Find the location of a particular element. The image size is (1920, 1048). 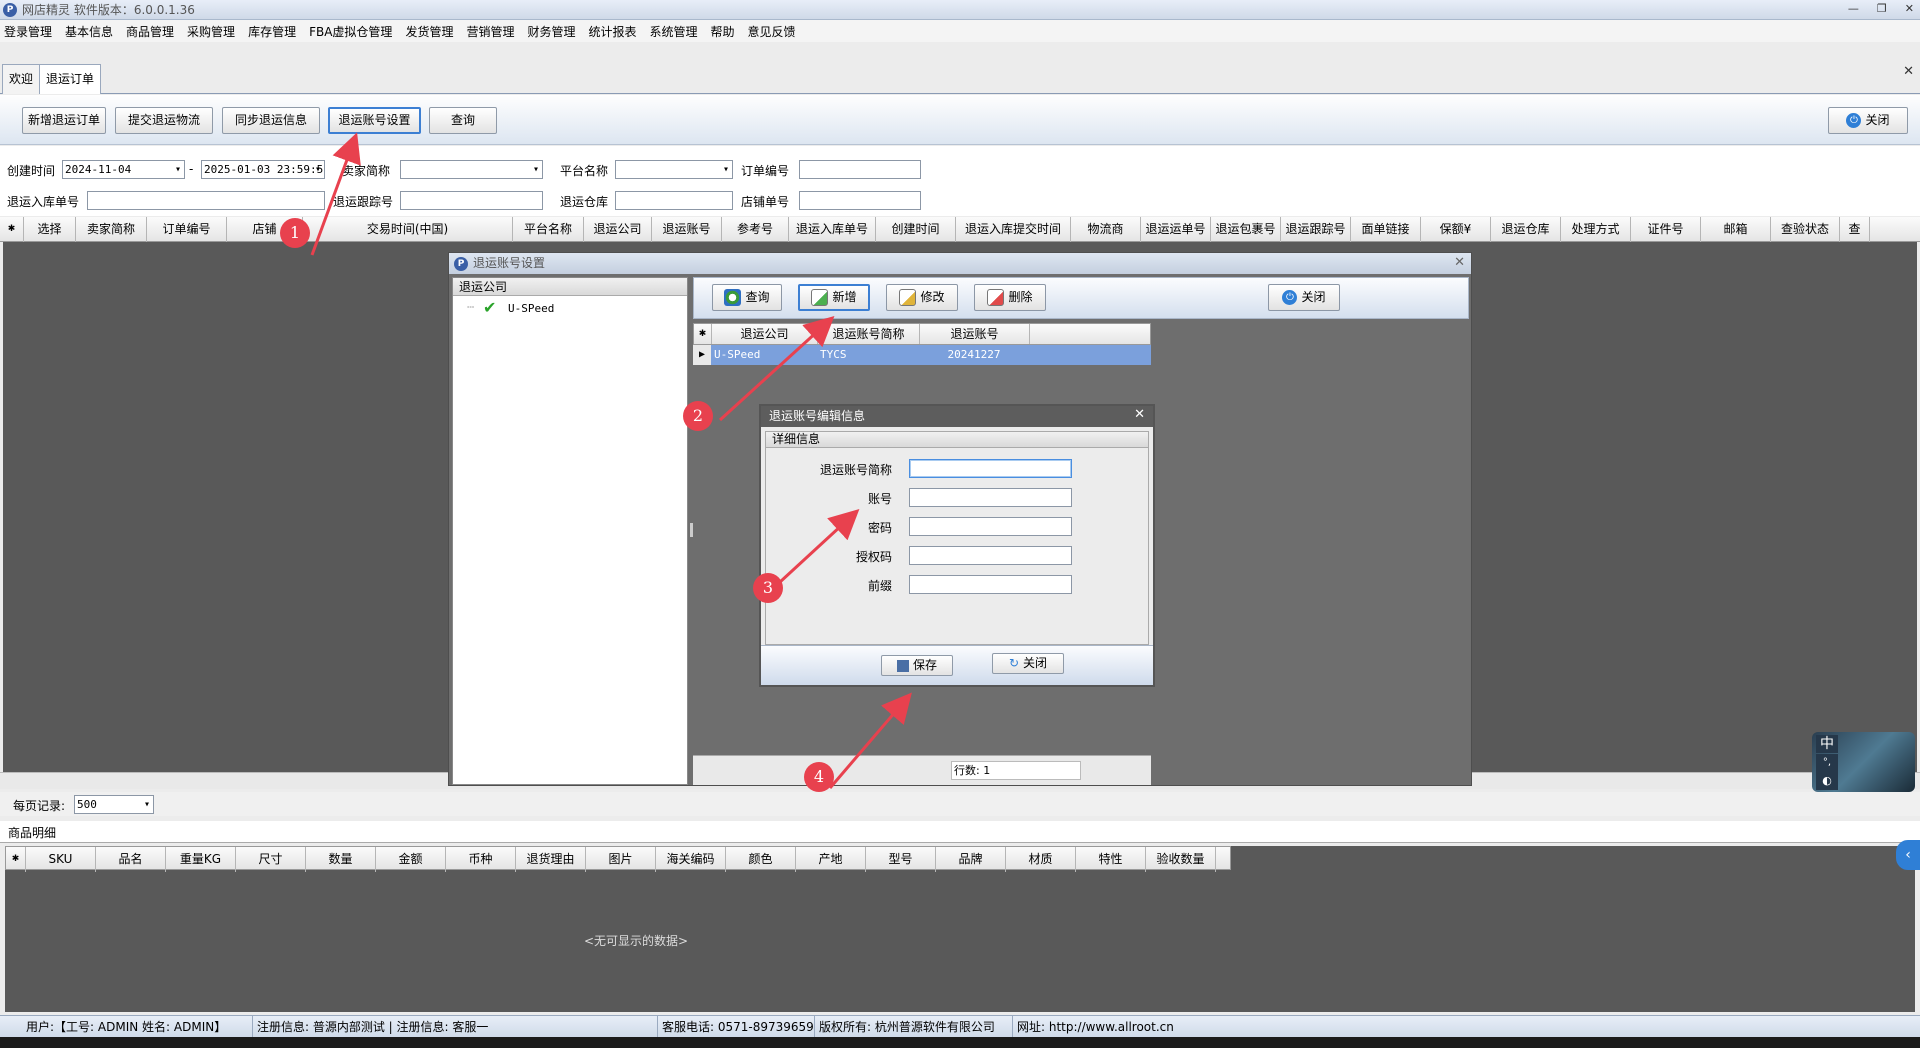

chevron-left-icon: ‹ is located at coordinates (1908, 855).